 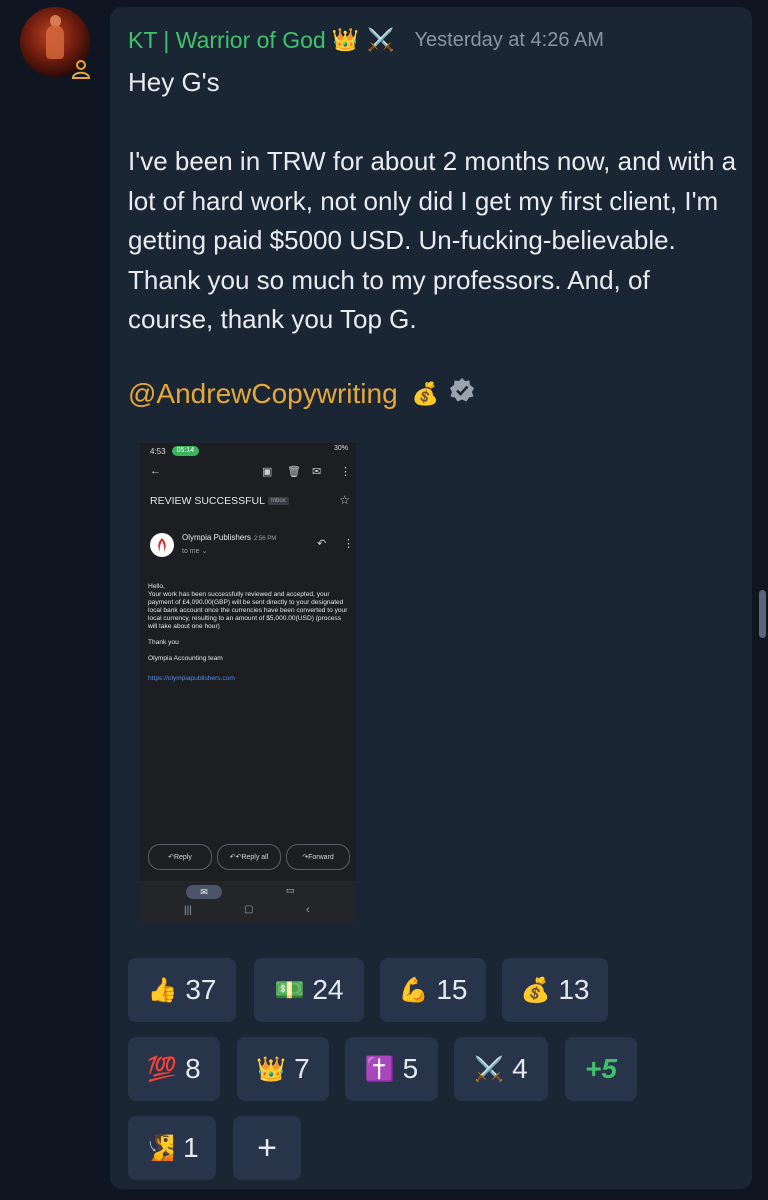 I want to click on hundred-points-icon: 💯, so click(x=162, y=1069).